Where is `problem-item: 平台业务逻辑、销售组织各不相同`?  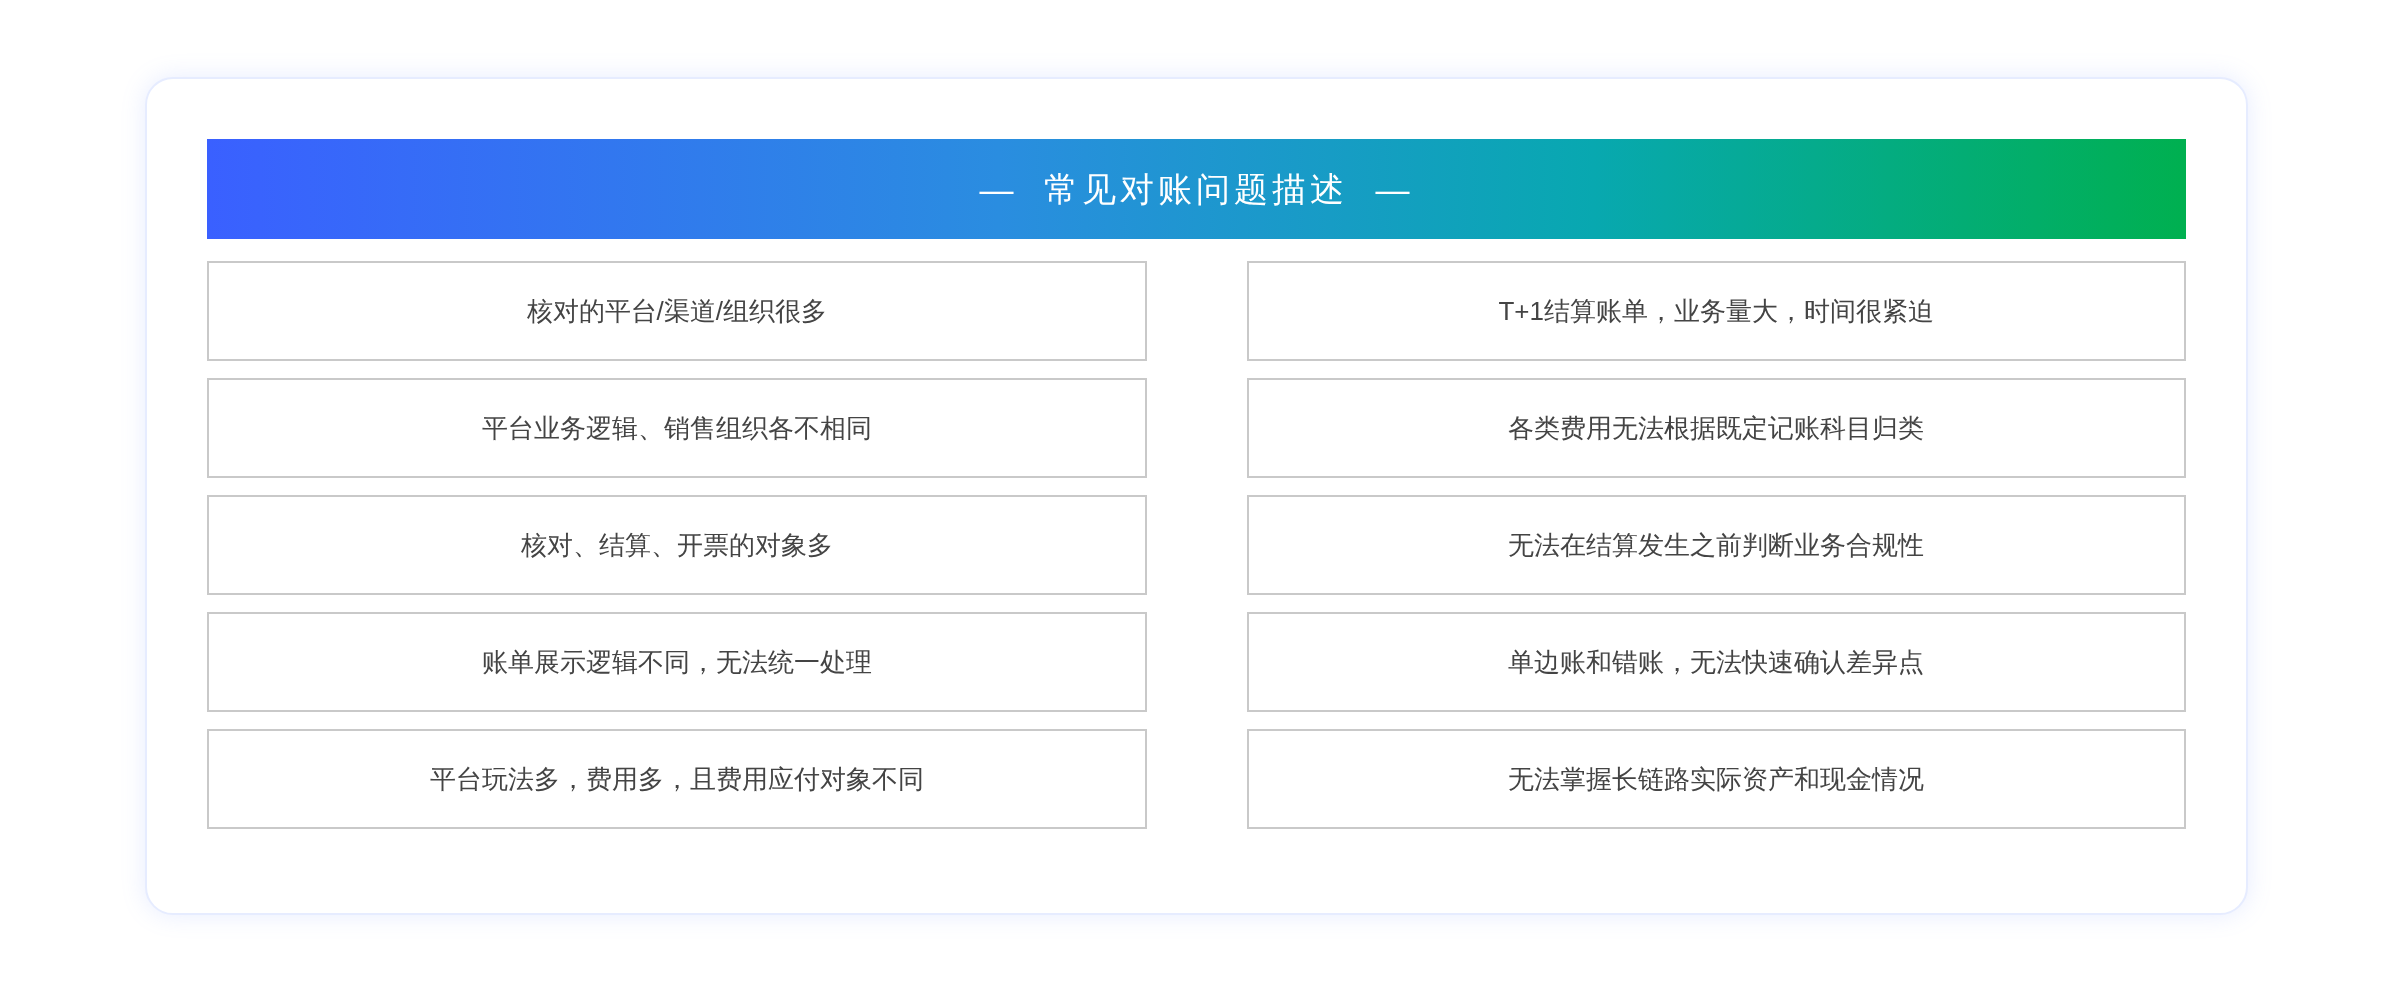
problem-item: 平台业务逻辑、销售组织各不相同 is located at coordinates (677, 428).